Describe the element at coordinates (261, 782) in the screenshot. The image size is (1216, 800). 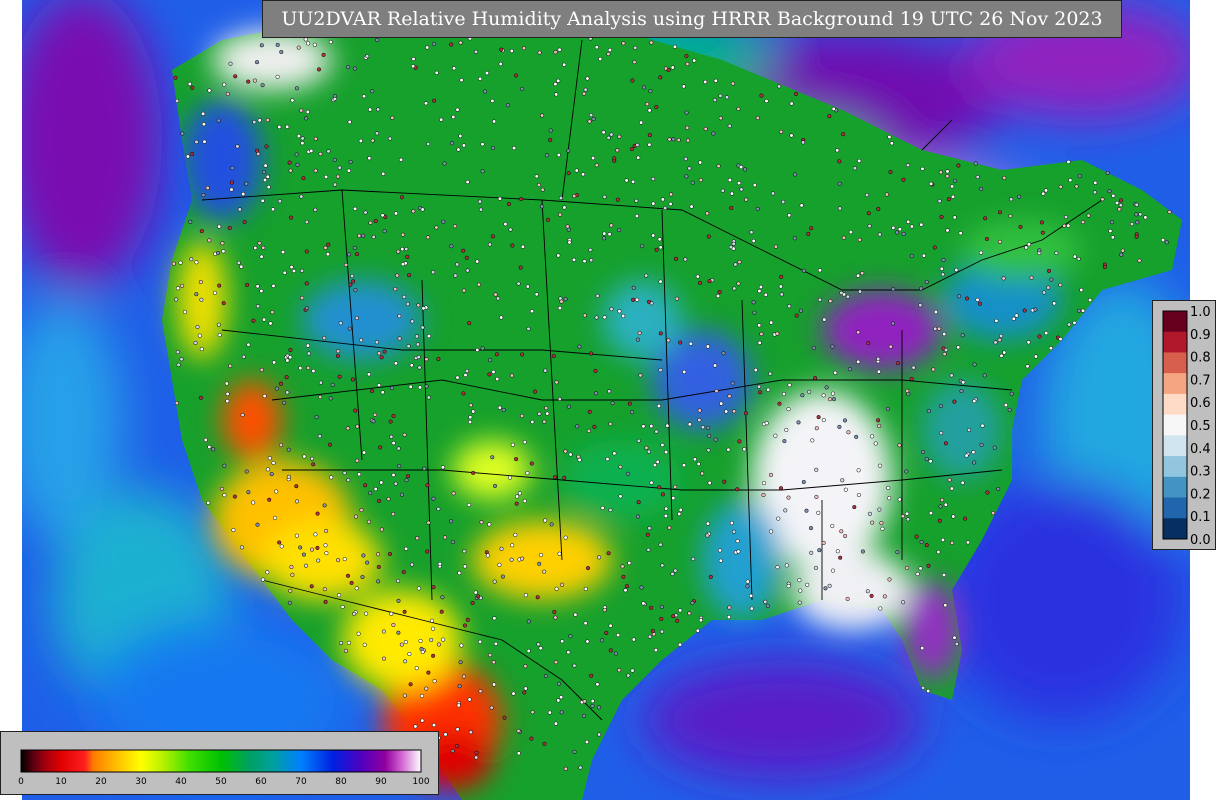
I see `rh-tick-label: 60` at that location.